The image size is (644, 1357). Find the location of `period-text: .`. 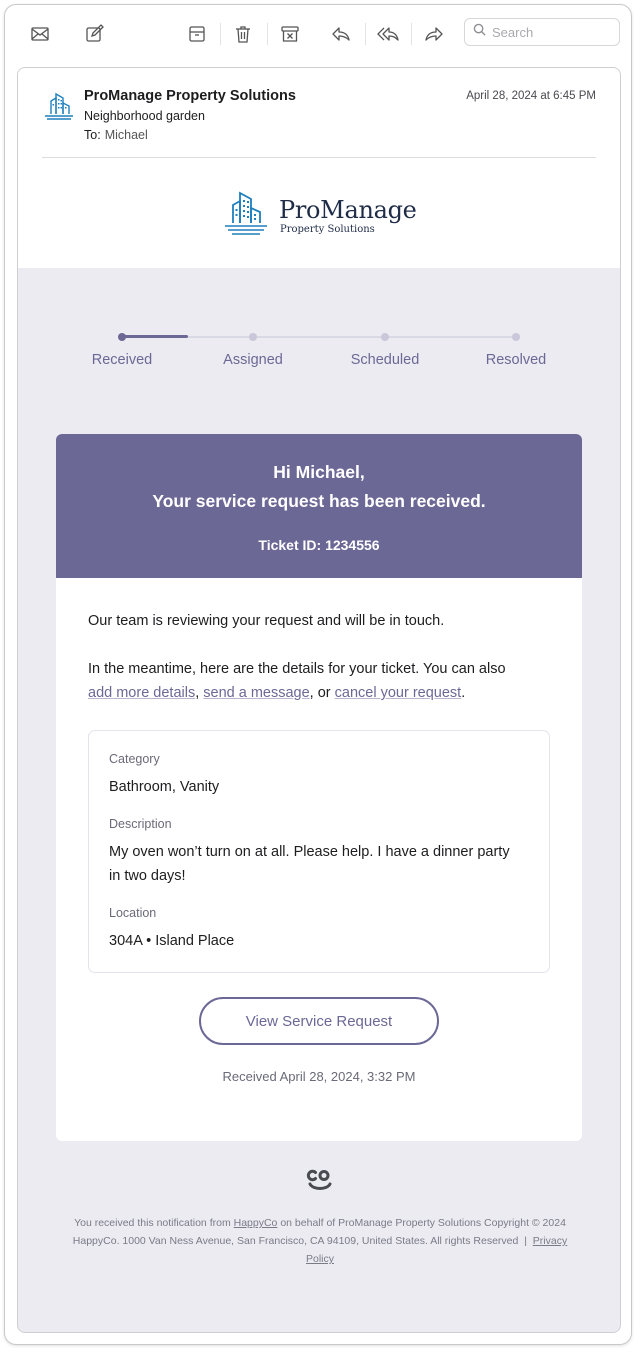

period-text: . is located at coordinates (463, 693).